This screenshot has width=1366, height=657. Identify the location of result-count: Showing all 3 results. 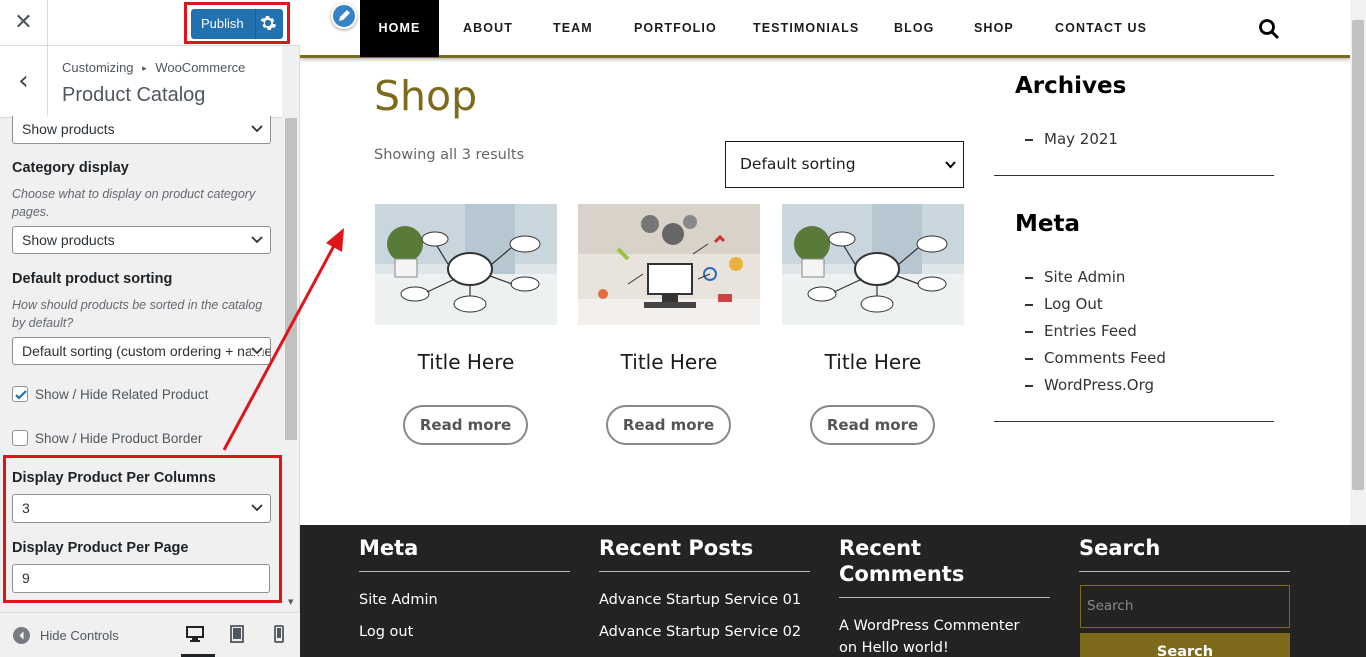
(449, 155).